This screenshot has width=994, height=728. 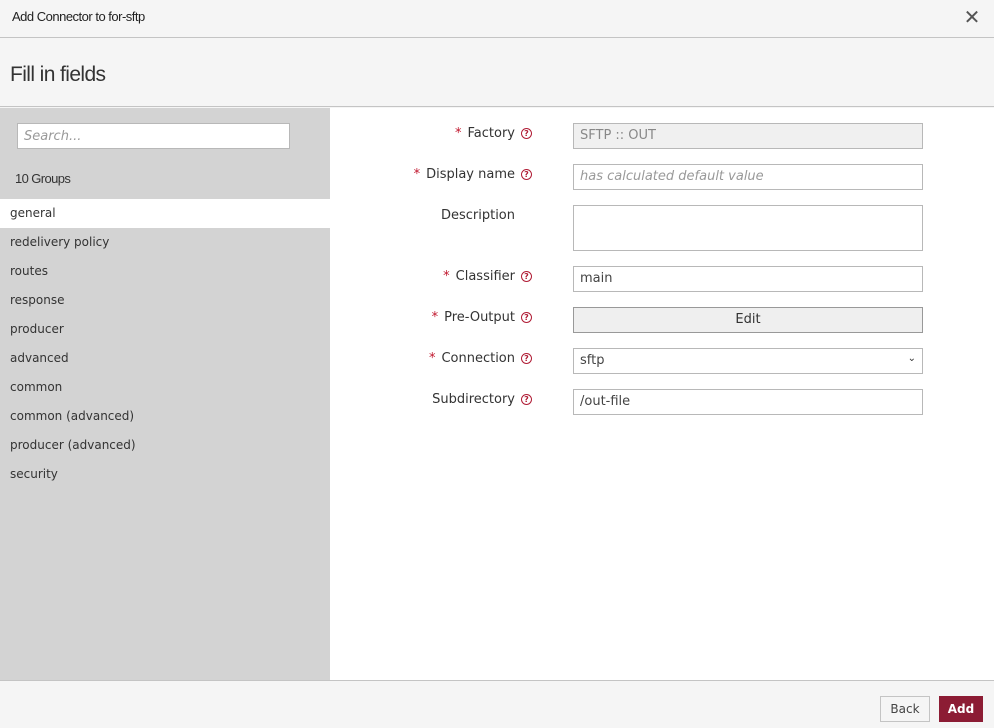 I want to click on subdirectory-label: Subdirectory?, so click(x=482, y=399).